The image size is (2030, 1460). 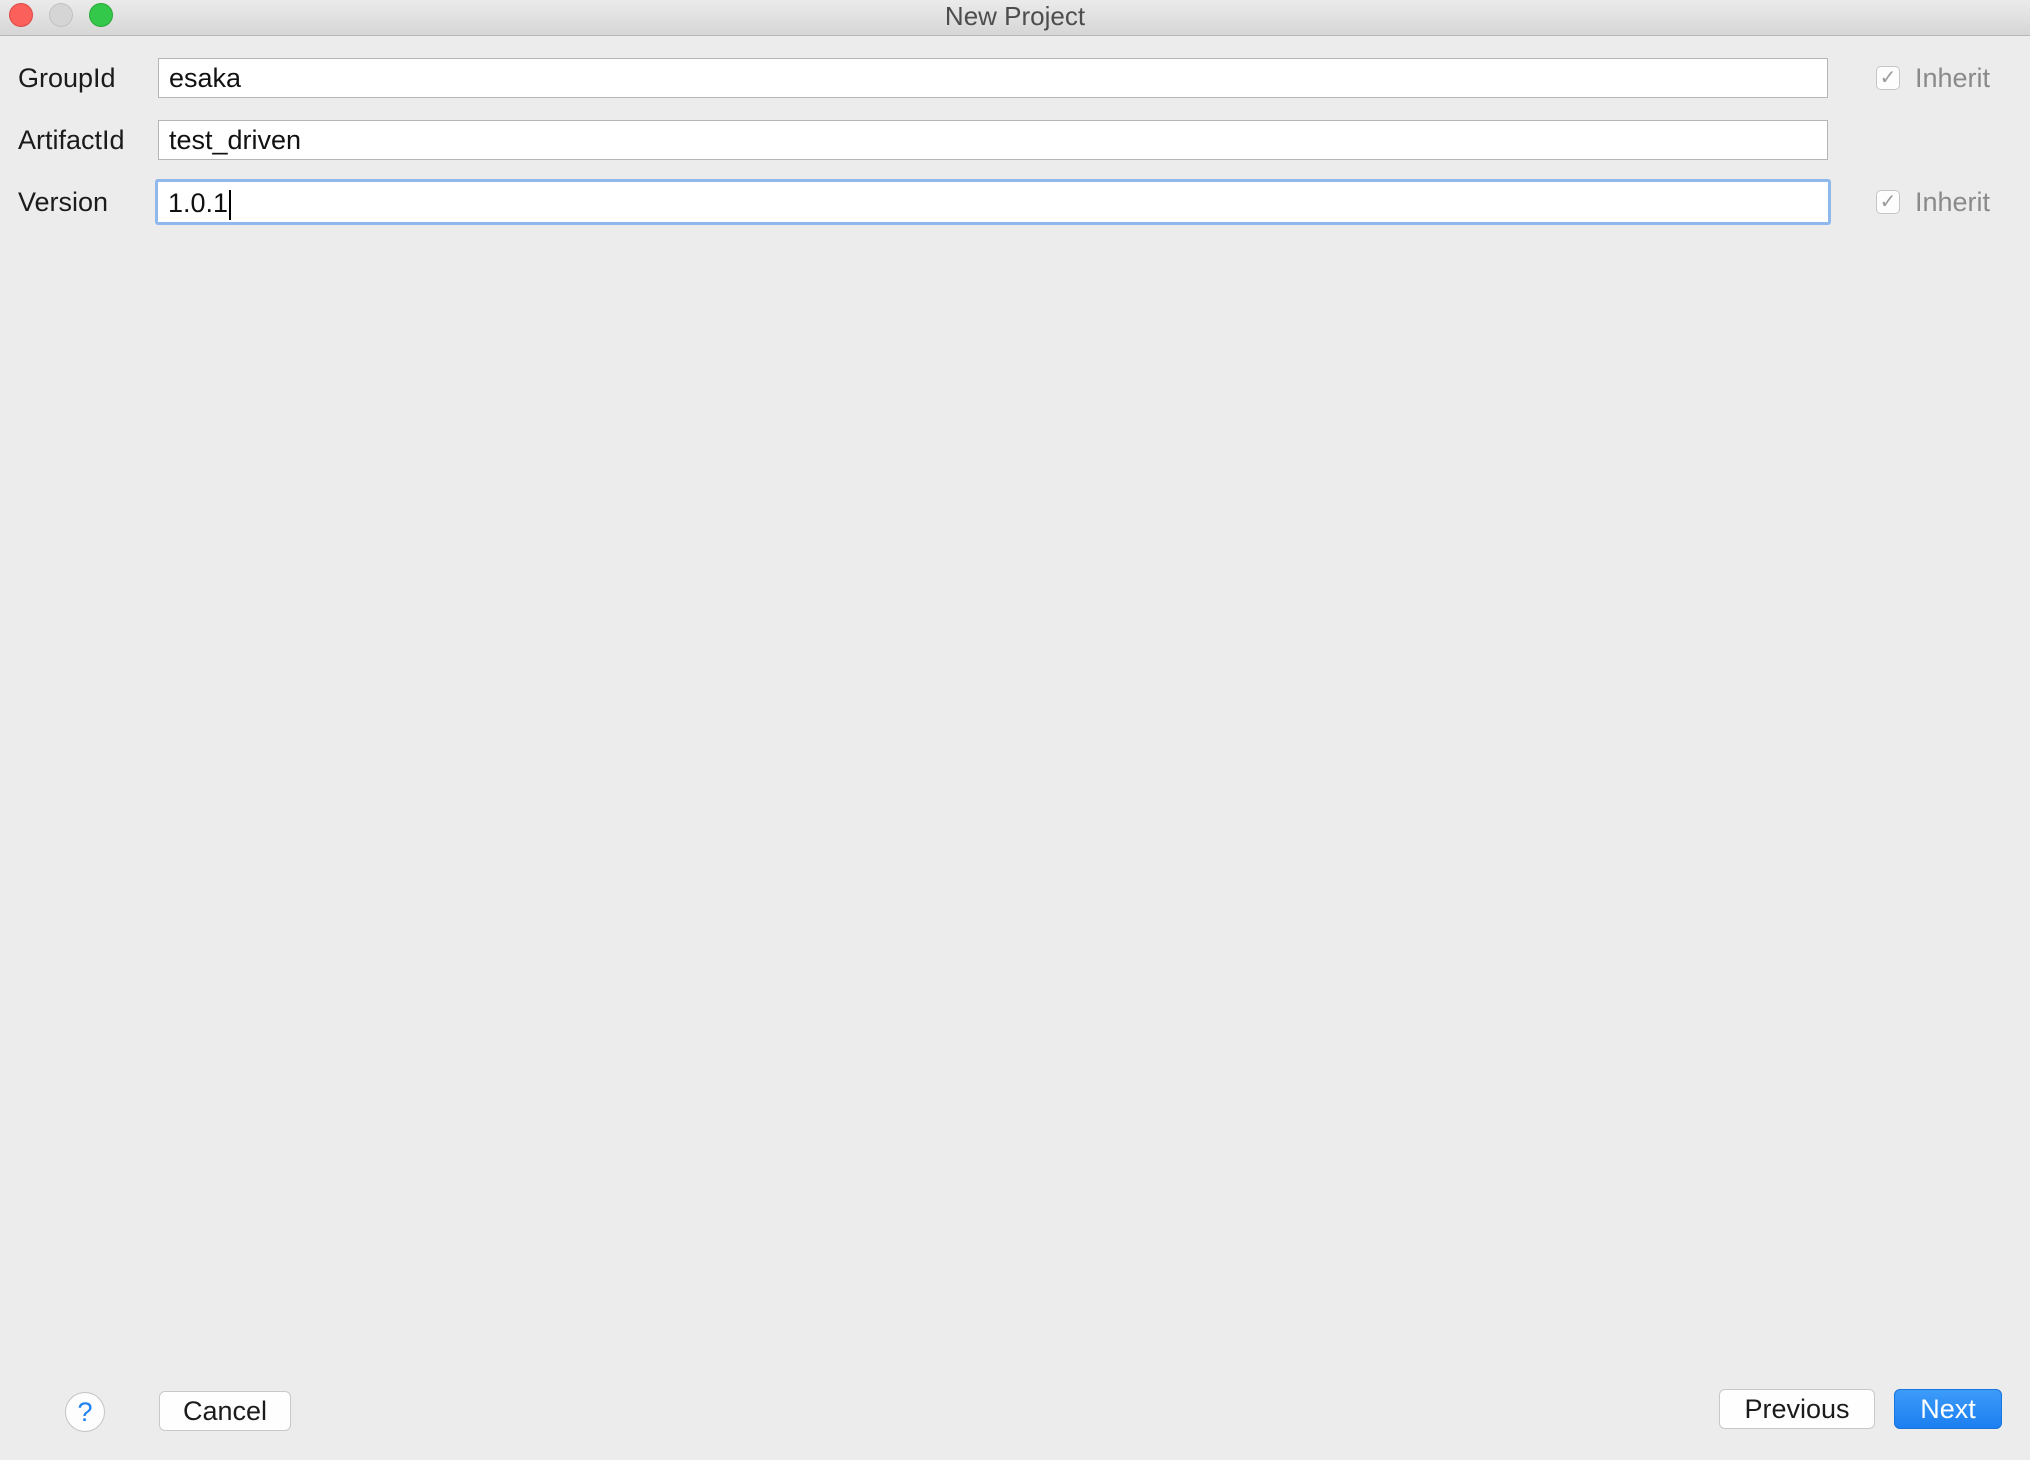 What do you see at coordinates (230, 204) in the screenshot?
I see `text-caret` at bounding box center [230, 204].